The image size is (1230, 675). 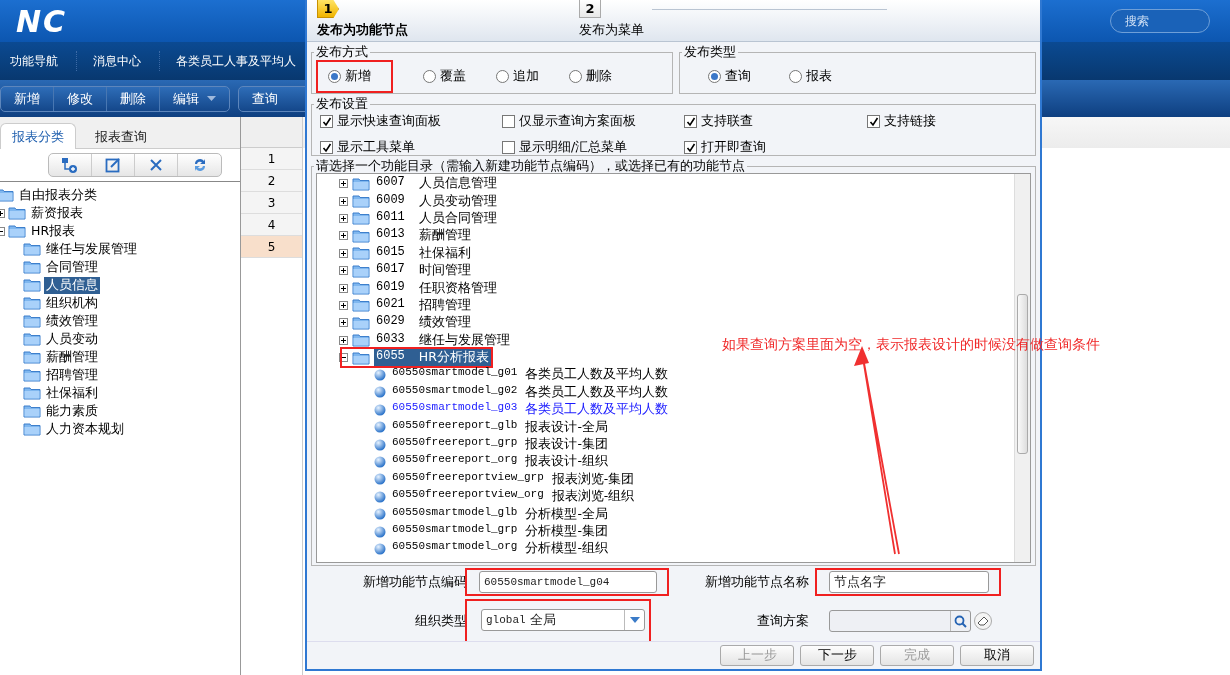 I want to click on tree-item: 60550freereport_glb 报表设计-全局, so click(x=500, y=427).